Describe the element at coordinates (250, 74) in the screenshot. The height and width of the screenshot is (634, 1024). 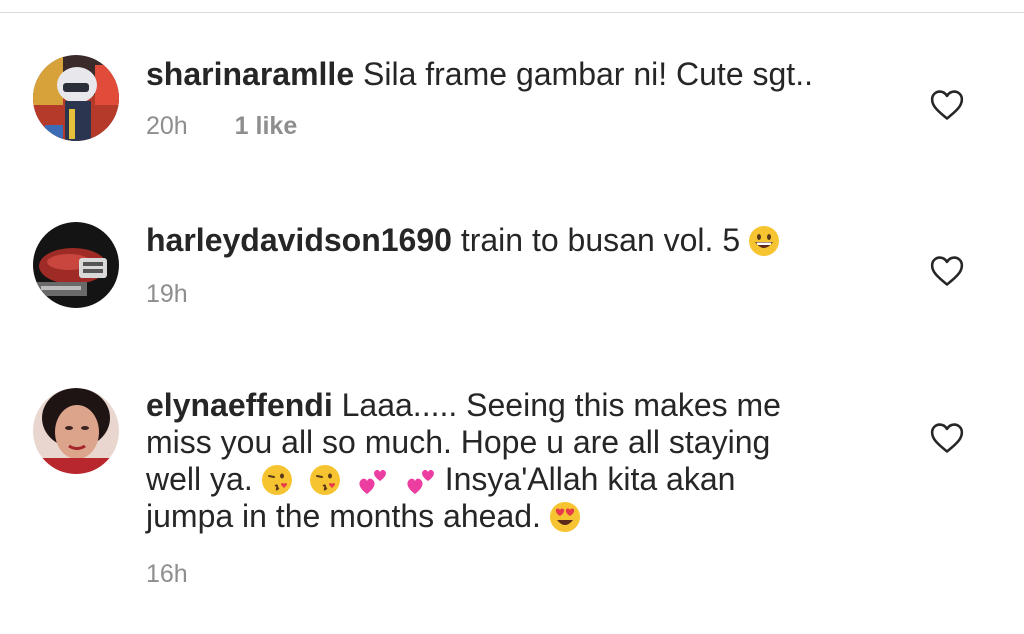
I see `username: sharinaramlle` at that location.